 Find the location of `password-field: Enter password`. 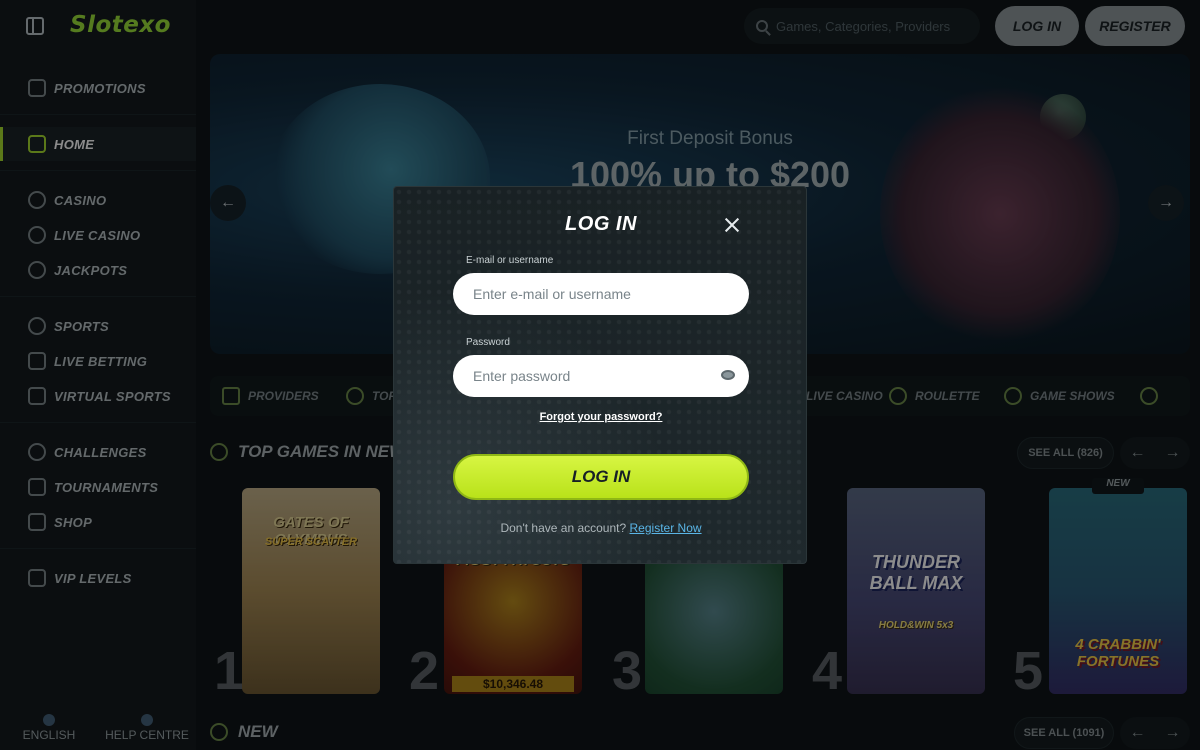

password-field: Enter password is located at coordinates (601, 376).